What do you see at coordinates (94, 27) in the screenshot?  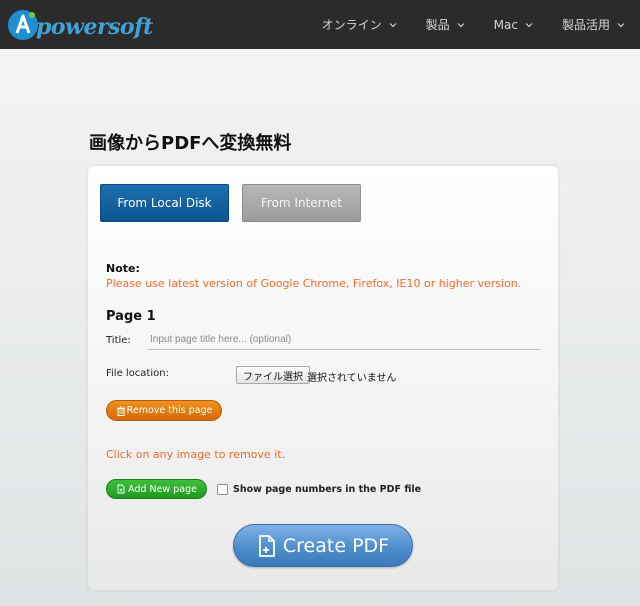 I see `logo-text: powersoft` at bounding box center [94, 27].